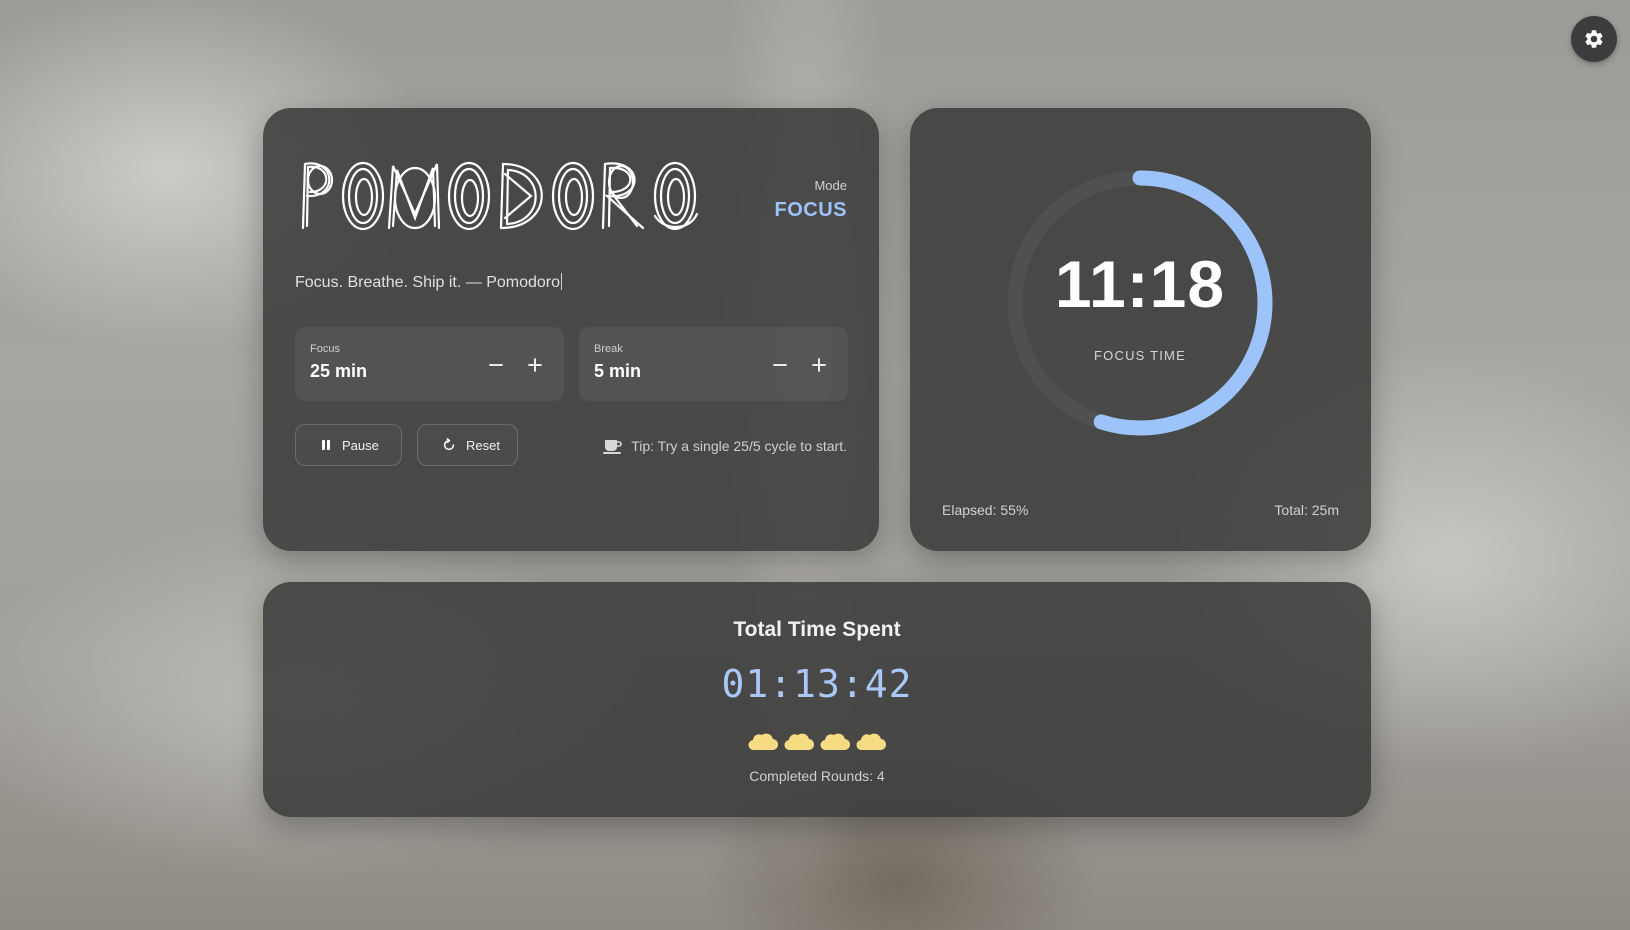  What do you see at coordinates (325, 349) in the screenshot?
I see `focus-stepper-label: Focus` at bounding box center [325, 349].